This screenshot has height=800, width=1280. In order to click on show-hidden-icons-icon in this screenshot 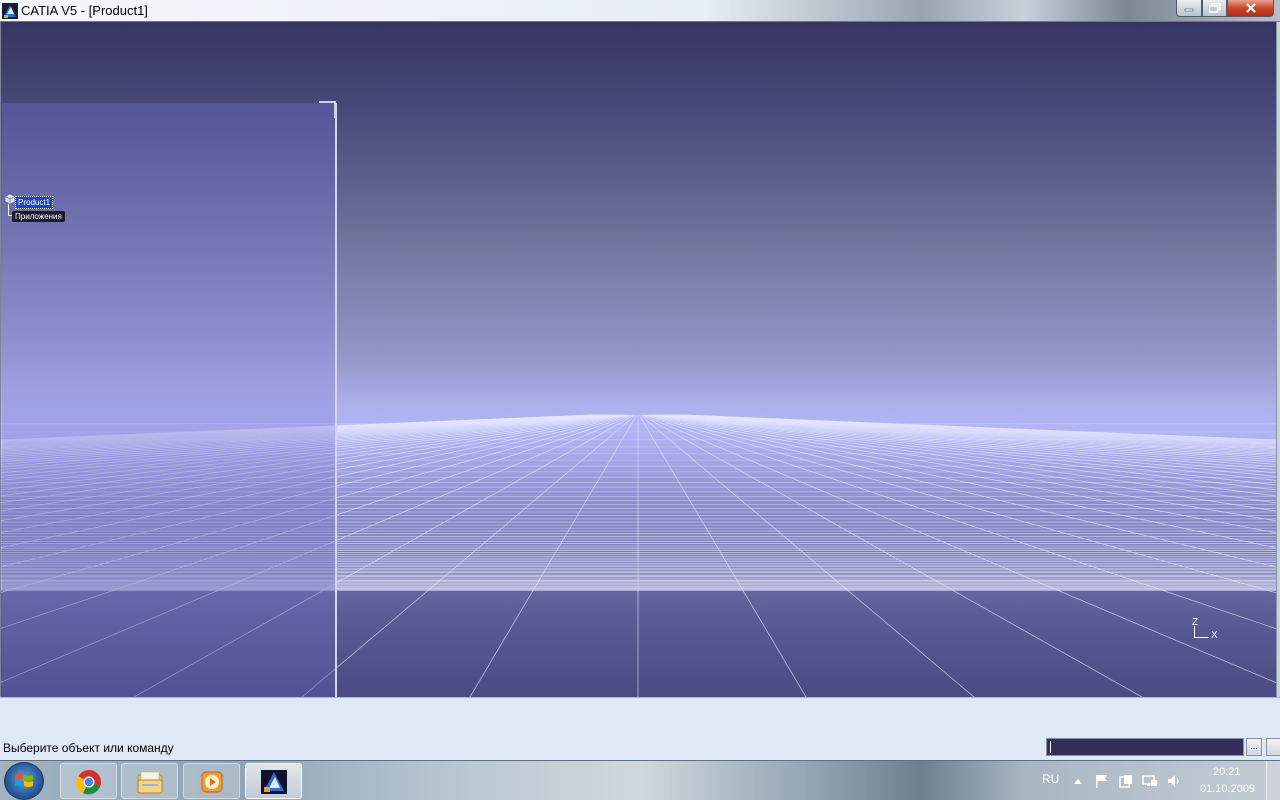, I will do `click(1078, 781)`.